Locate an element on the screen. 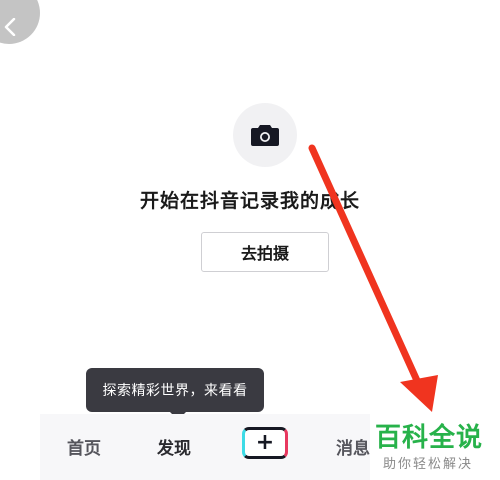 The height and width of the screenshot is (480, 500). camera-icon is located at coordinates (265, 135).